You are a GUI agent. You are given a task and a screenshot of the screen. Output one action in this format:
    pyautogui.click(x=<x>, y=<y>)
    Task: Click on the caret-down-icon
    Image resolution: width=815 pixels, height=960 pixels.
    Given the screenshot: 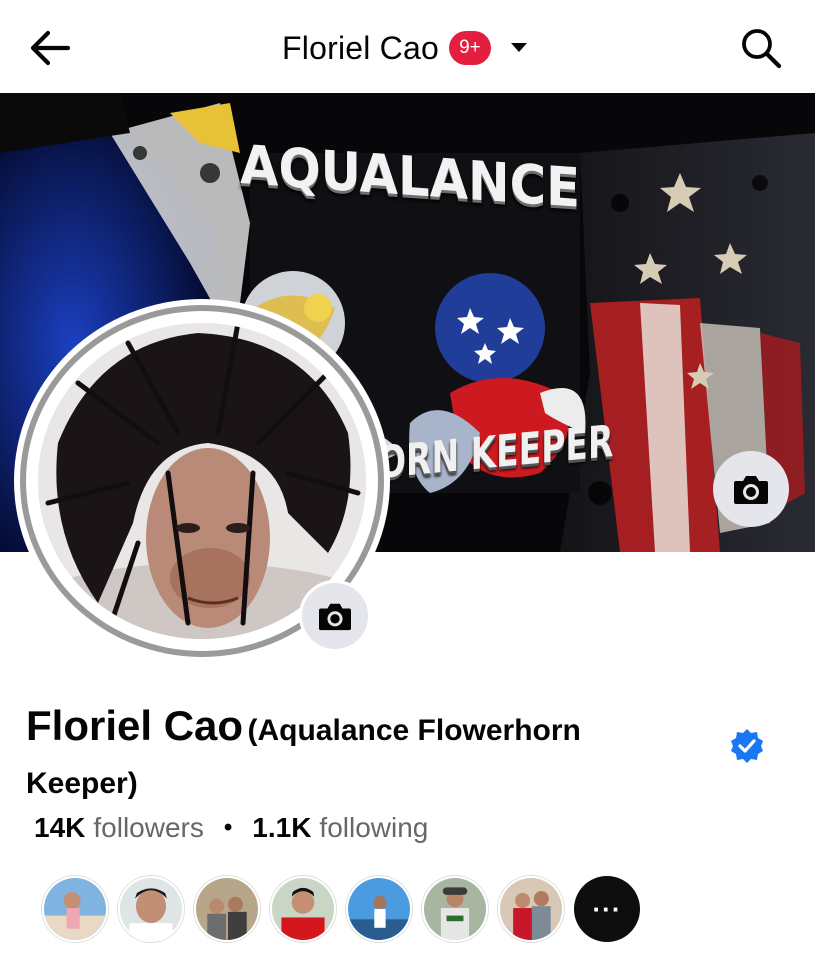 What is the action you would take?
    pyautogui.click(x=518, y=47)
    